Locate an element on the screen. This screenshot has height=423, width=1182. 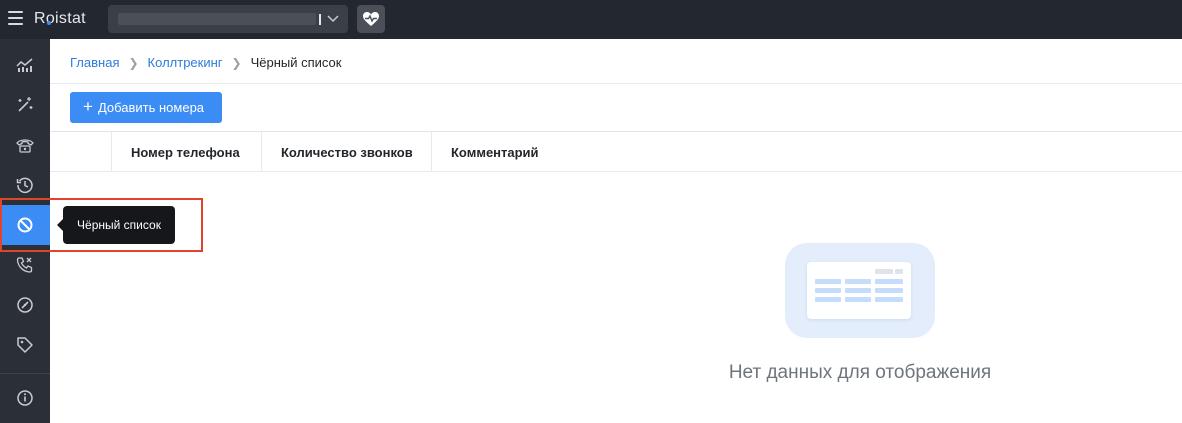
health-button is located at coordinates (371, 19).